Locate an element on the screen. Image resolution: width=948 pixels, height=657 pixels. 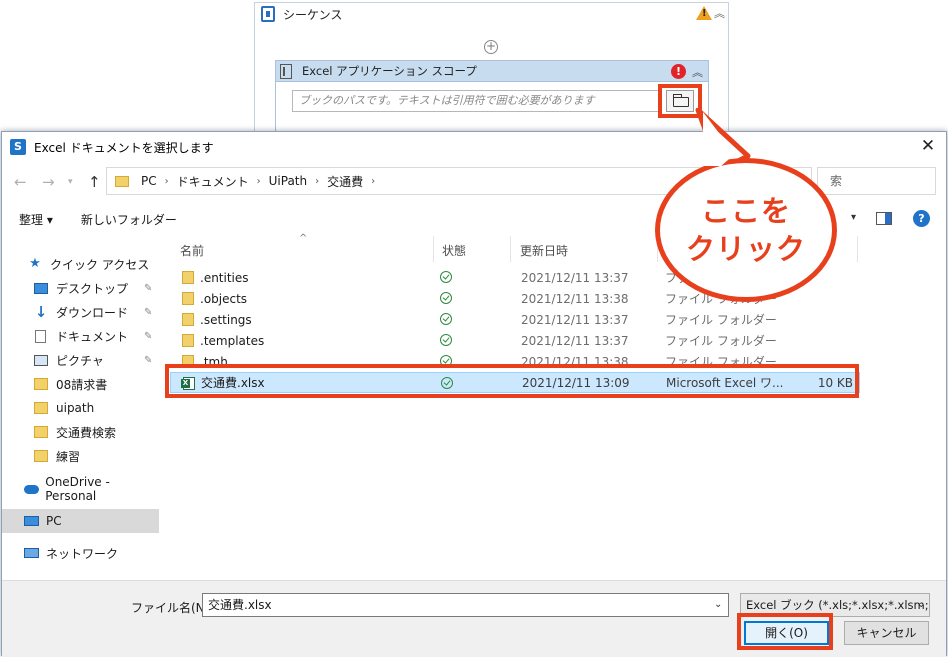
sort-ascending-icon: ^ is located at coordinates (303, 238).